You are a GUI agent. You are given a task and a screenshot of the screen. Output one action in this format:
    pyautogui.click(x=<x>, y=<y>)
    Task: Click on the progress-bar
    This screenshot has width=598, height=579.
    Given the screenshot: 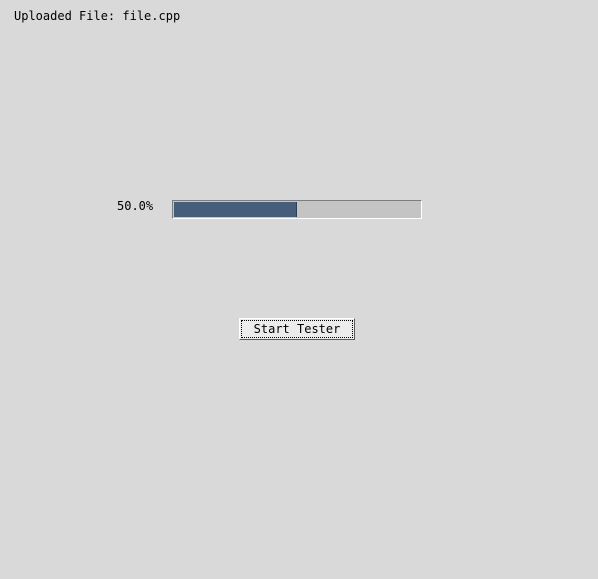 What is the action you would take?
    pyautogui.click(x=297, y=209)
    